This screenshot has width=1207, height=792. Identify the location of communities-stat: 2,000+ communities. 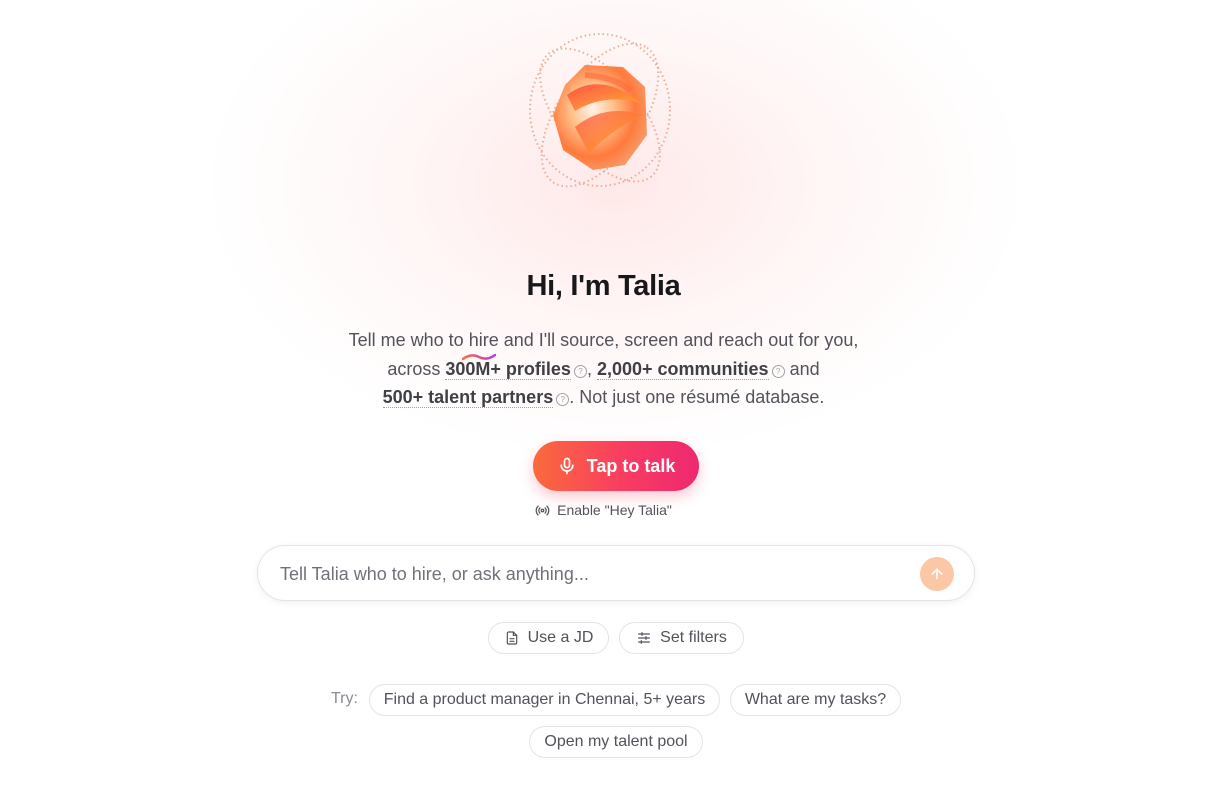
(682, 369).